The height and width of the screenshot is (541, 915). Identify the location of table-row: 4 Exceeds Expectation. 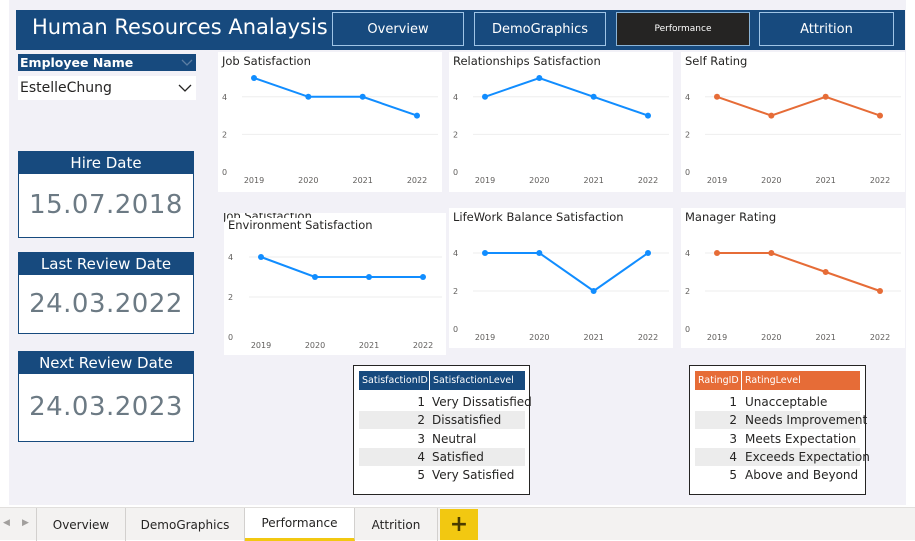
(782, 457).